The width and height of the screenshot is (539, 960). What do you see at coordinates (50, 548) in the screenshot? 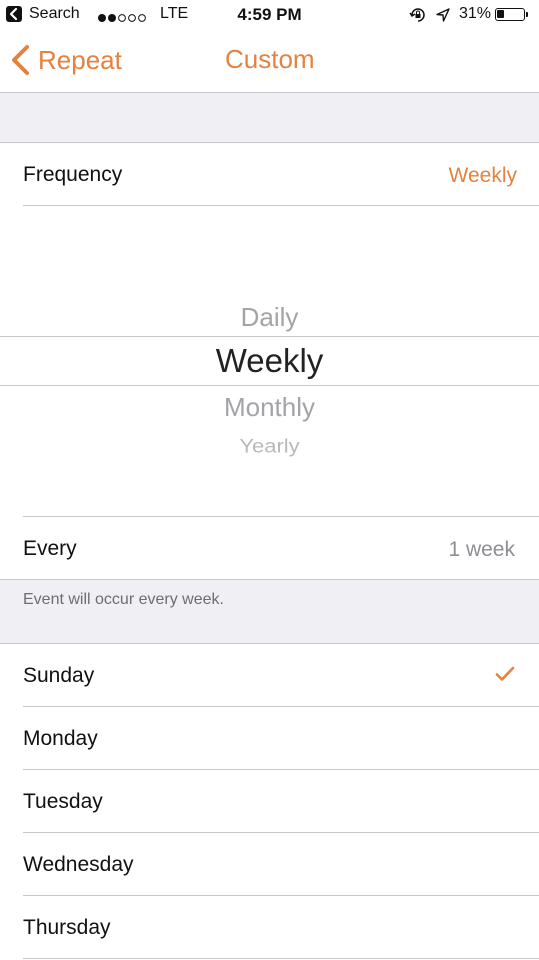
I see `every-label: Every` at bounding box center [50, 548].